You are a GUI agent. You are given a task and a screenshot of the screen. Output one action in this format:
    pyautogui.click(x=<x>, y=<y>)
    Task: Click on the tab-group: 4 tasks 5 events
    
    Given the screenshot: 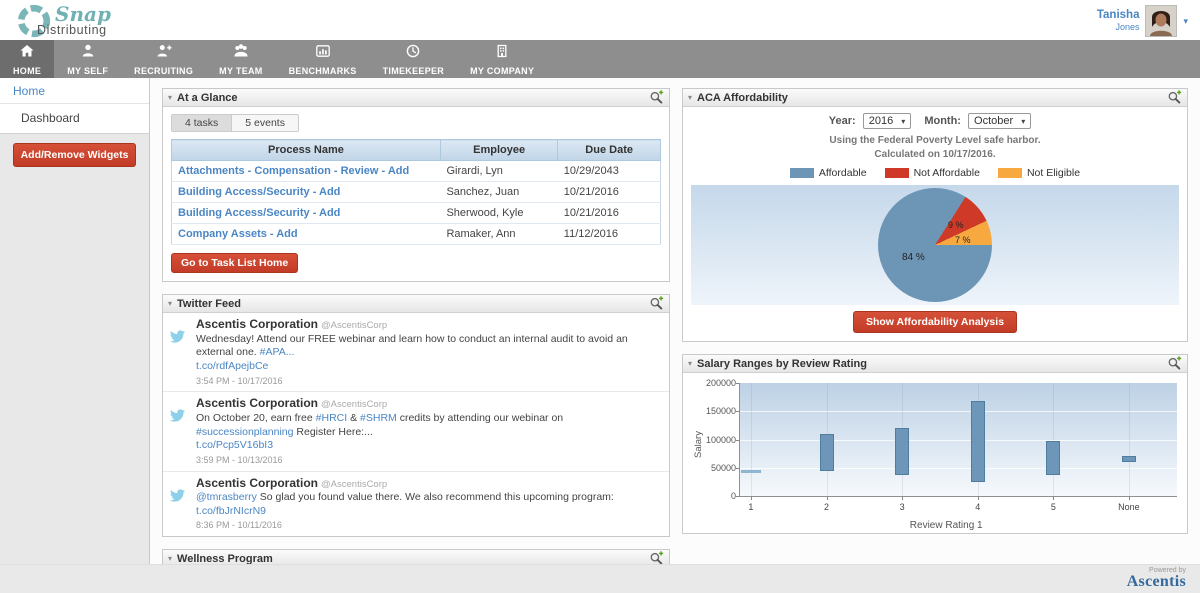 What is the action you would take?
    pyautogui.click(x=235, y=123)
    